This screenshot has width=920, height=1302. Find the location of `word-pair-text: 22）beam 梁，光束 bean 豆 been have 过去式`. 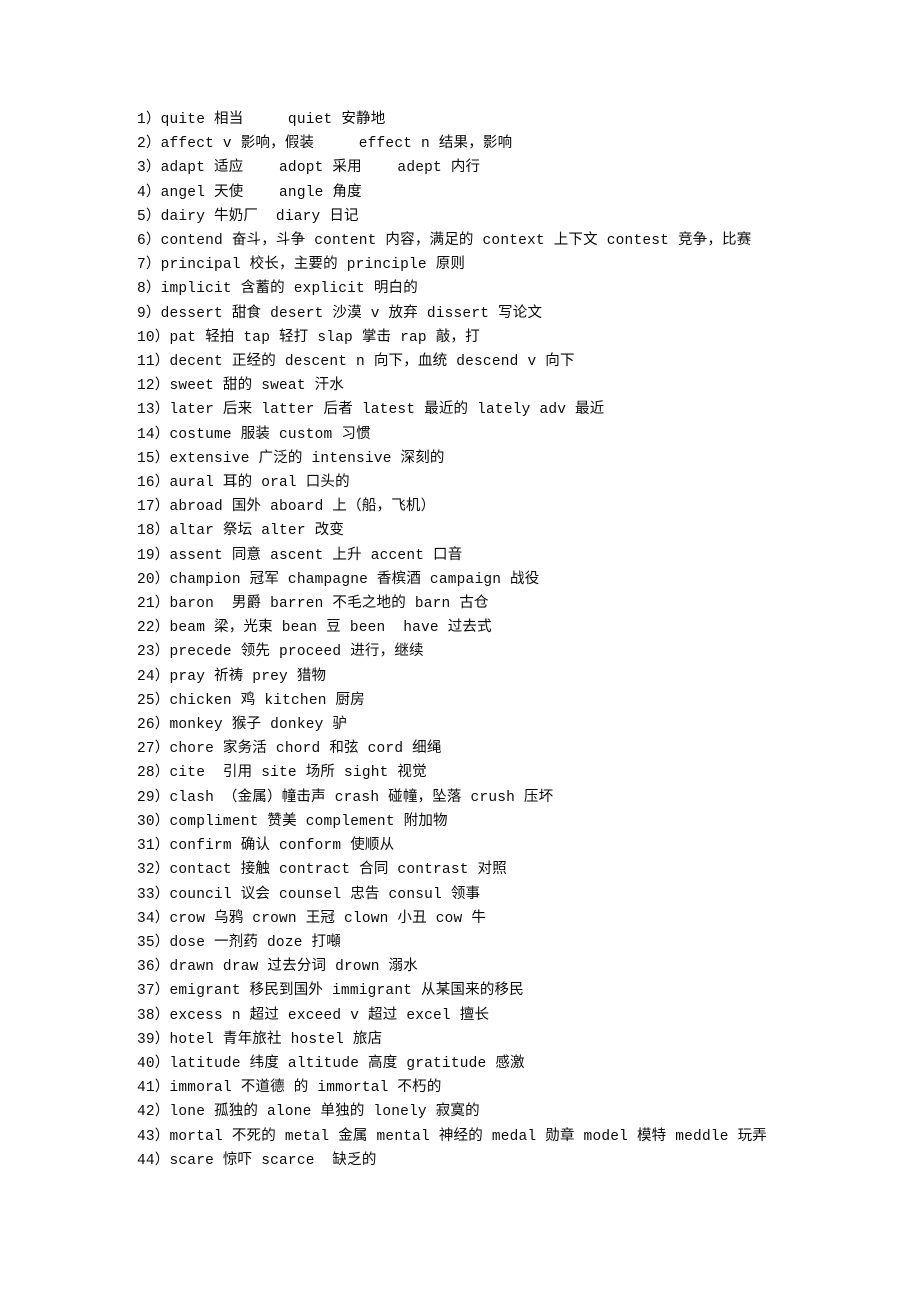

word-pair-text: 22）beam 梁，光束 bean 豆 been have 过去式 is located at coordinates (314, 628).